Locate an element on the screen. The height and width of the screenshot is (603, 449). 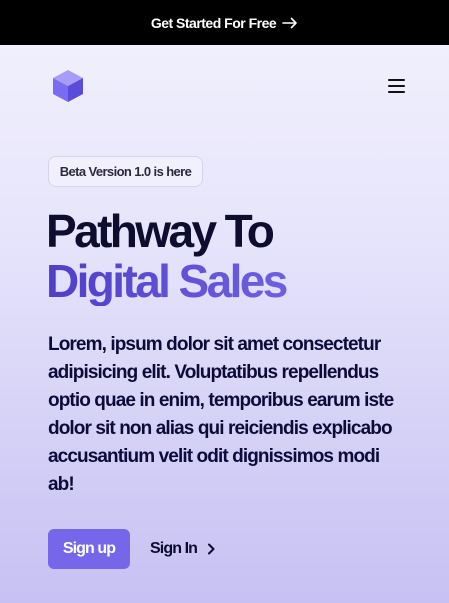
signin-label: Sign In is located at coordinates (174, 548).